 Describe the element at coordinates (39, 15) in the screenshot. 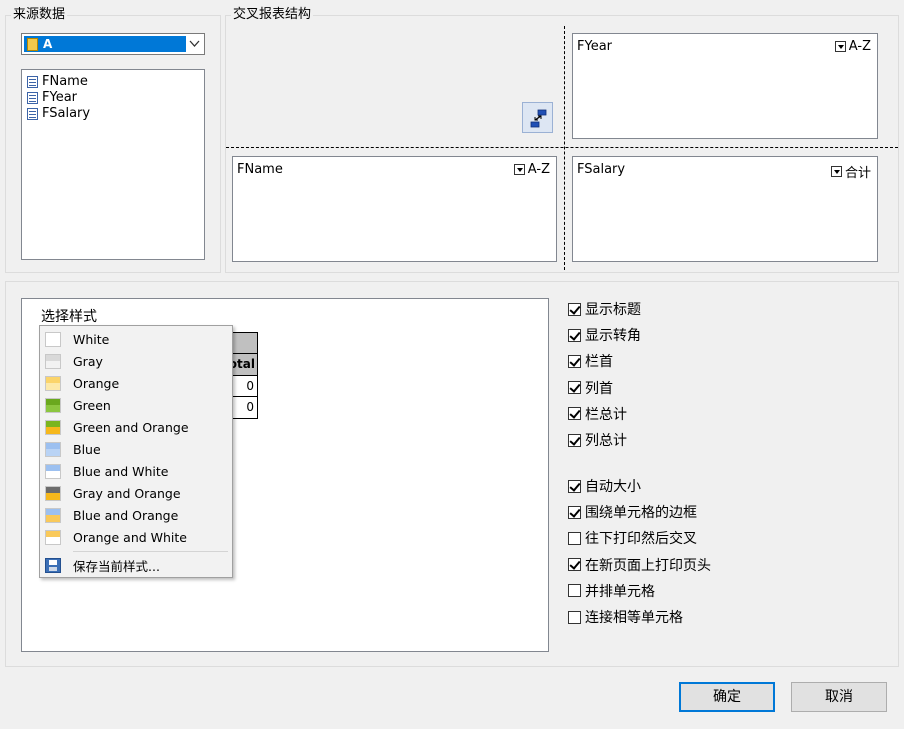

I see `source-data-title: 来源数据` at that location.